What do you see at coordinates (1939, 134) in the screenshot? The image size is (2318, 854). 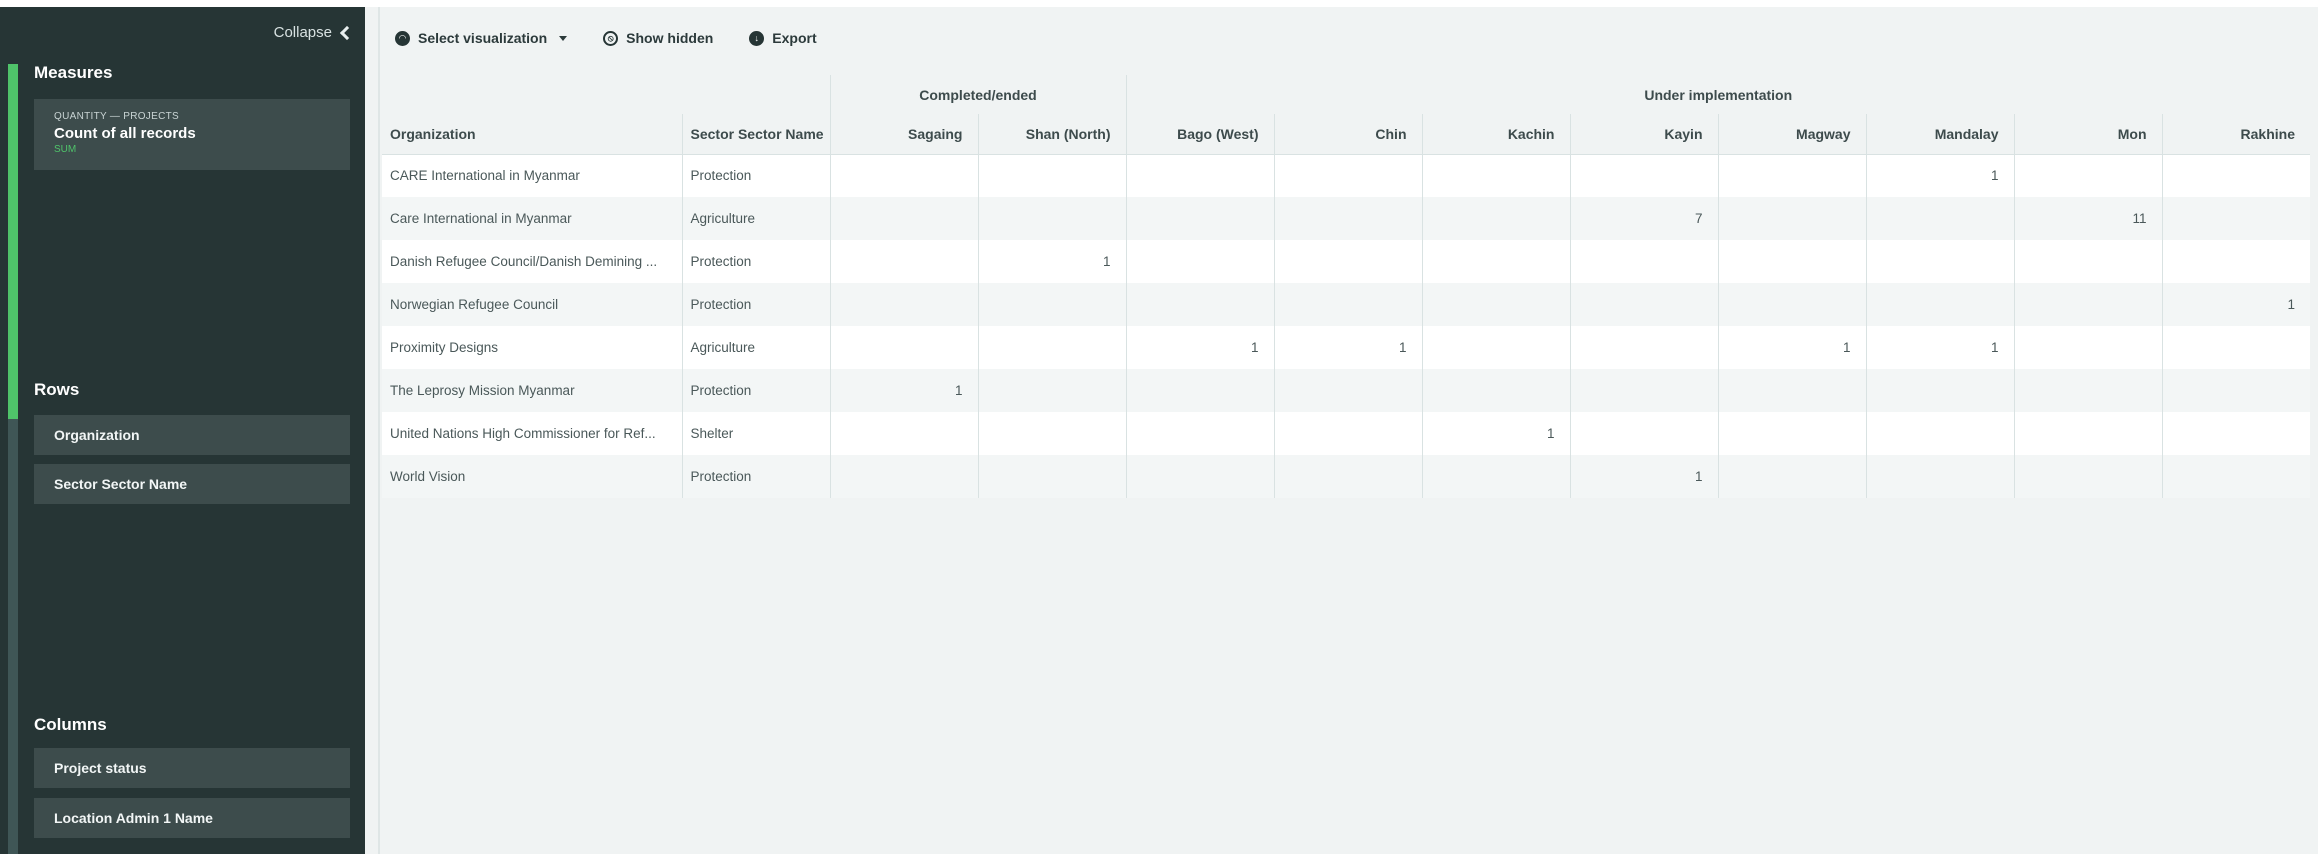 I see `column-header: Mandalay` at bounding box center [1939, 134].